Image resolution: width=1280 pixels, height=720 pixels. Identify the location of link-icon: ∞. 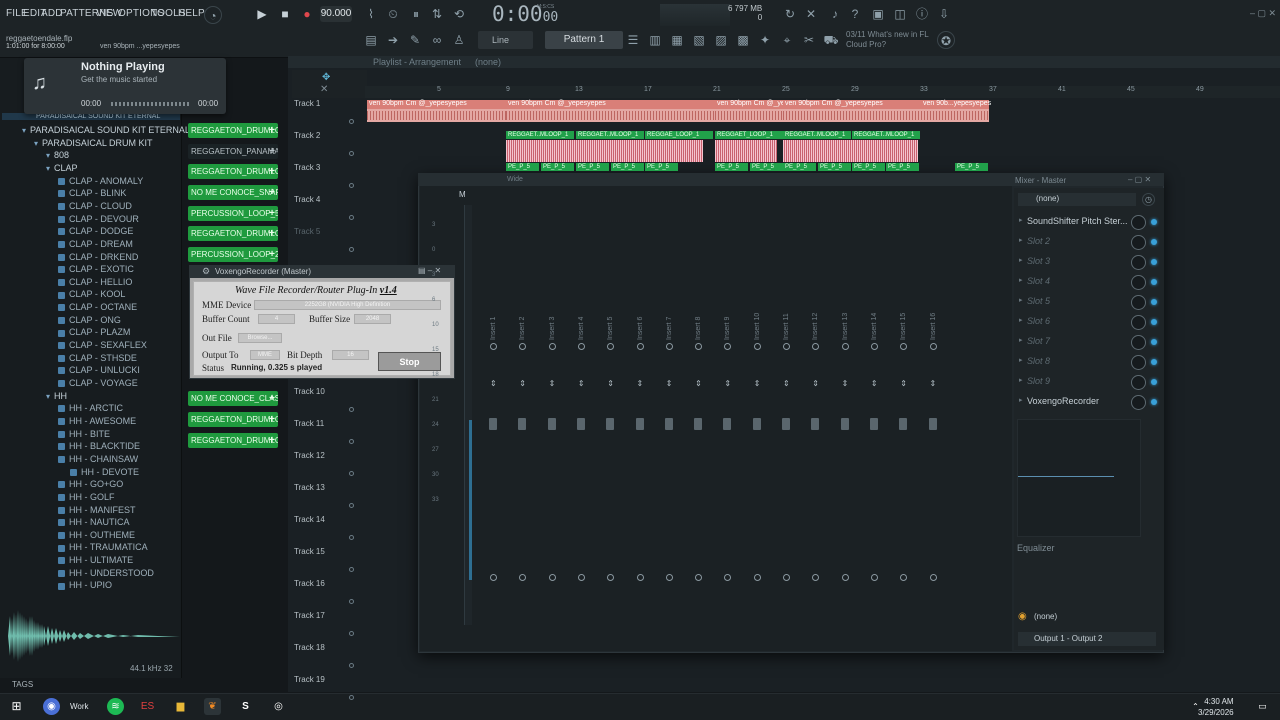
(437, 40).